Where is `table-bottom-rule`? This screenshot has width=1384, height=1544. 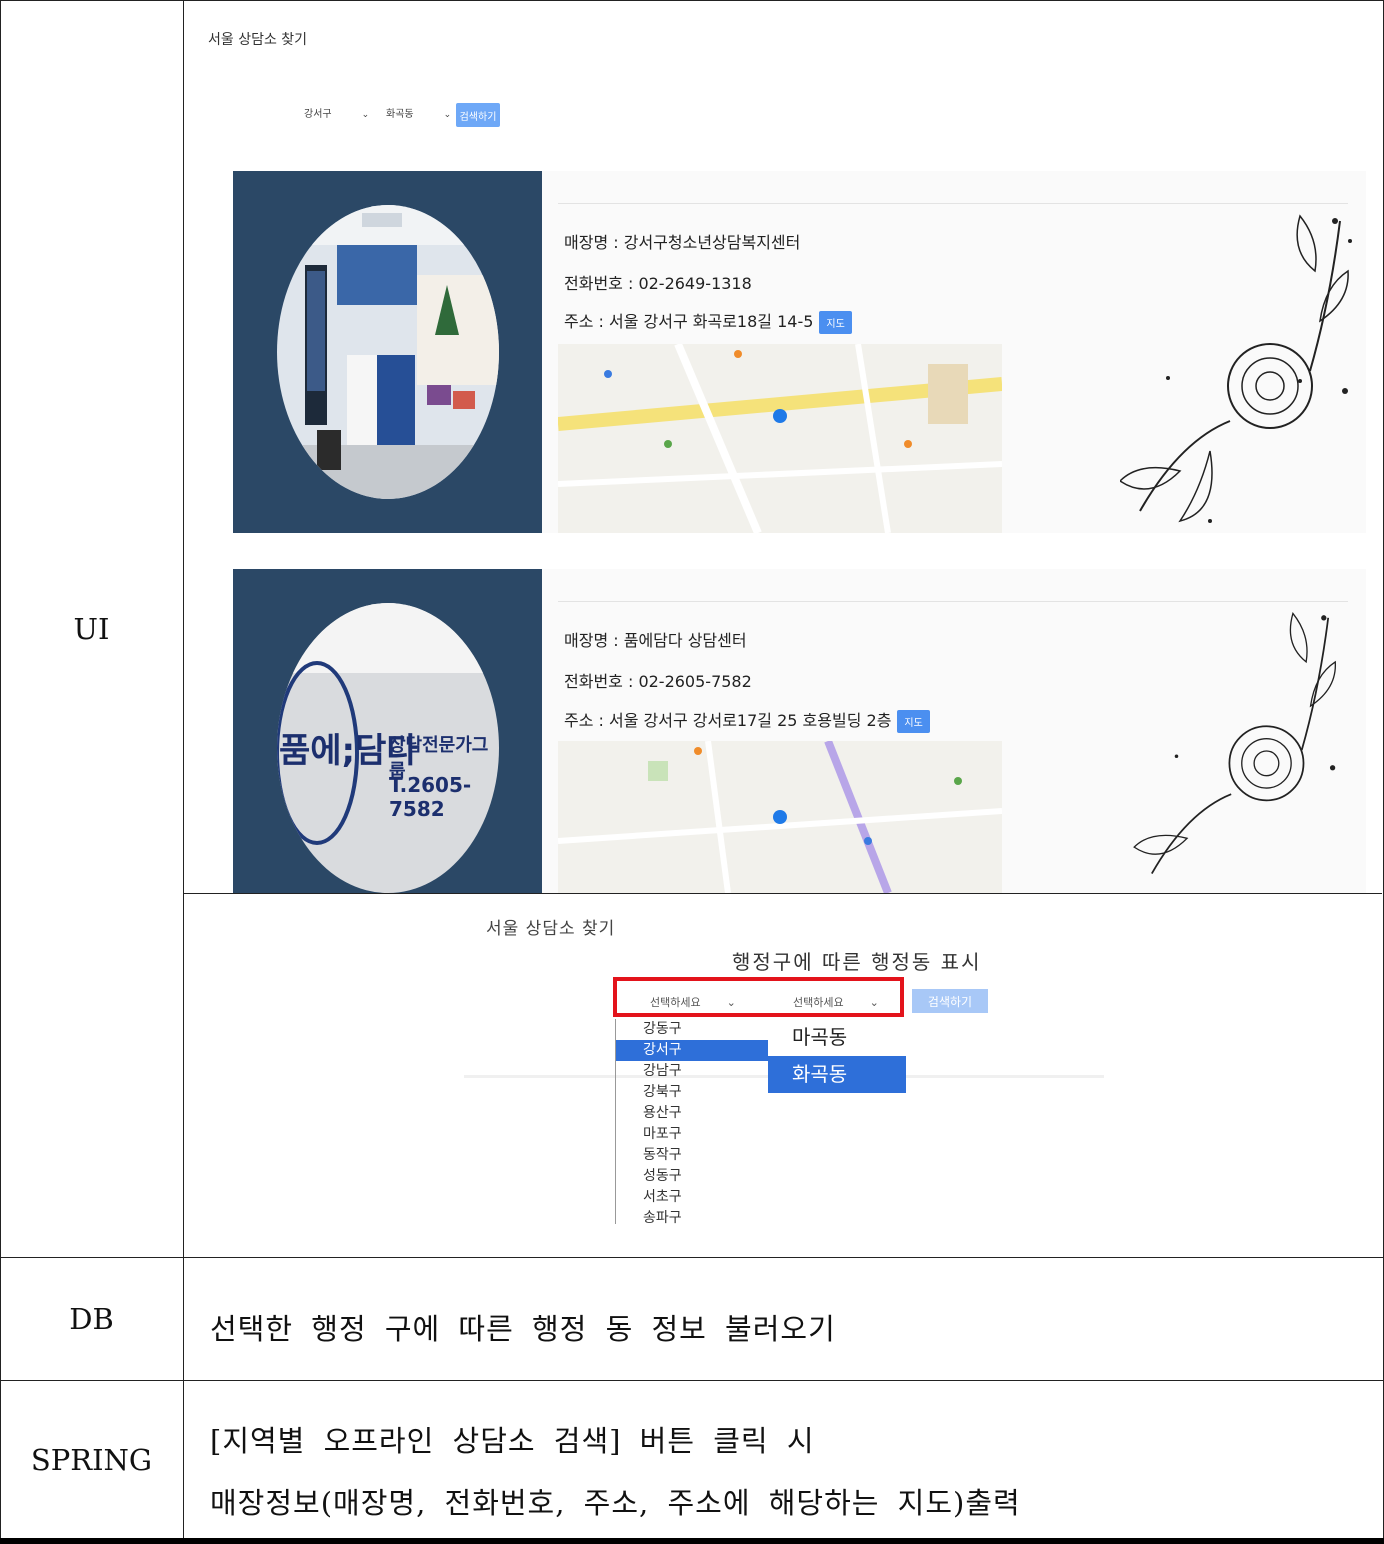 table-bottom-rule is located at coordinates (692, 1541).